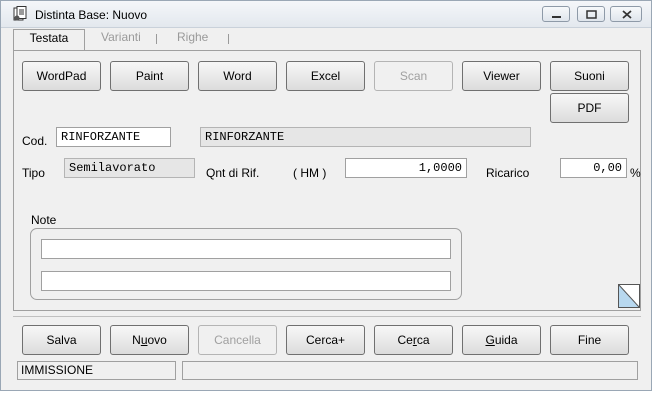 This screenshot has width=654, height=393. Describe the element at coordinates (192, 39) in the screenshot. I see `tab-righe: Righe` at that location.